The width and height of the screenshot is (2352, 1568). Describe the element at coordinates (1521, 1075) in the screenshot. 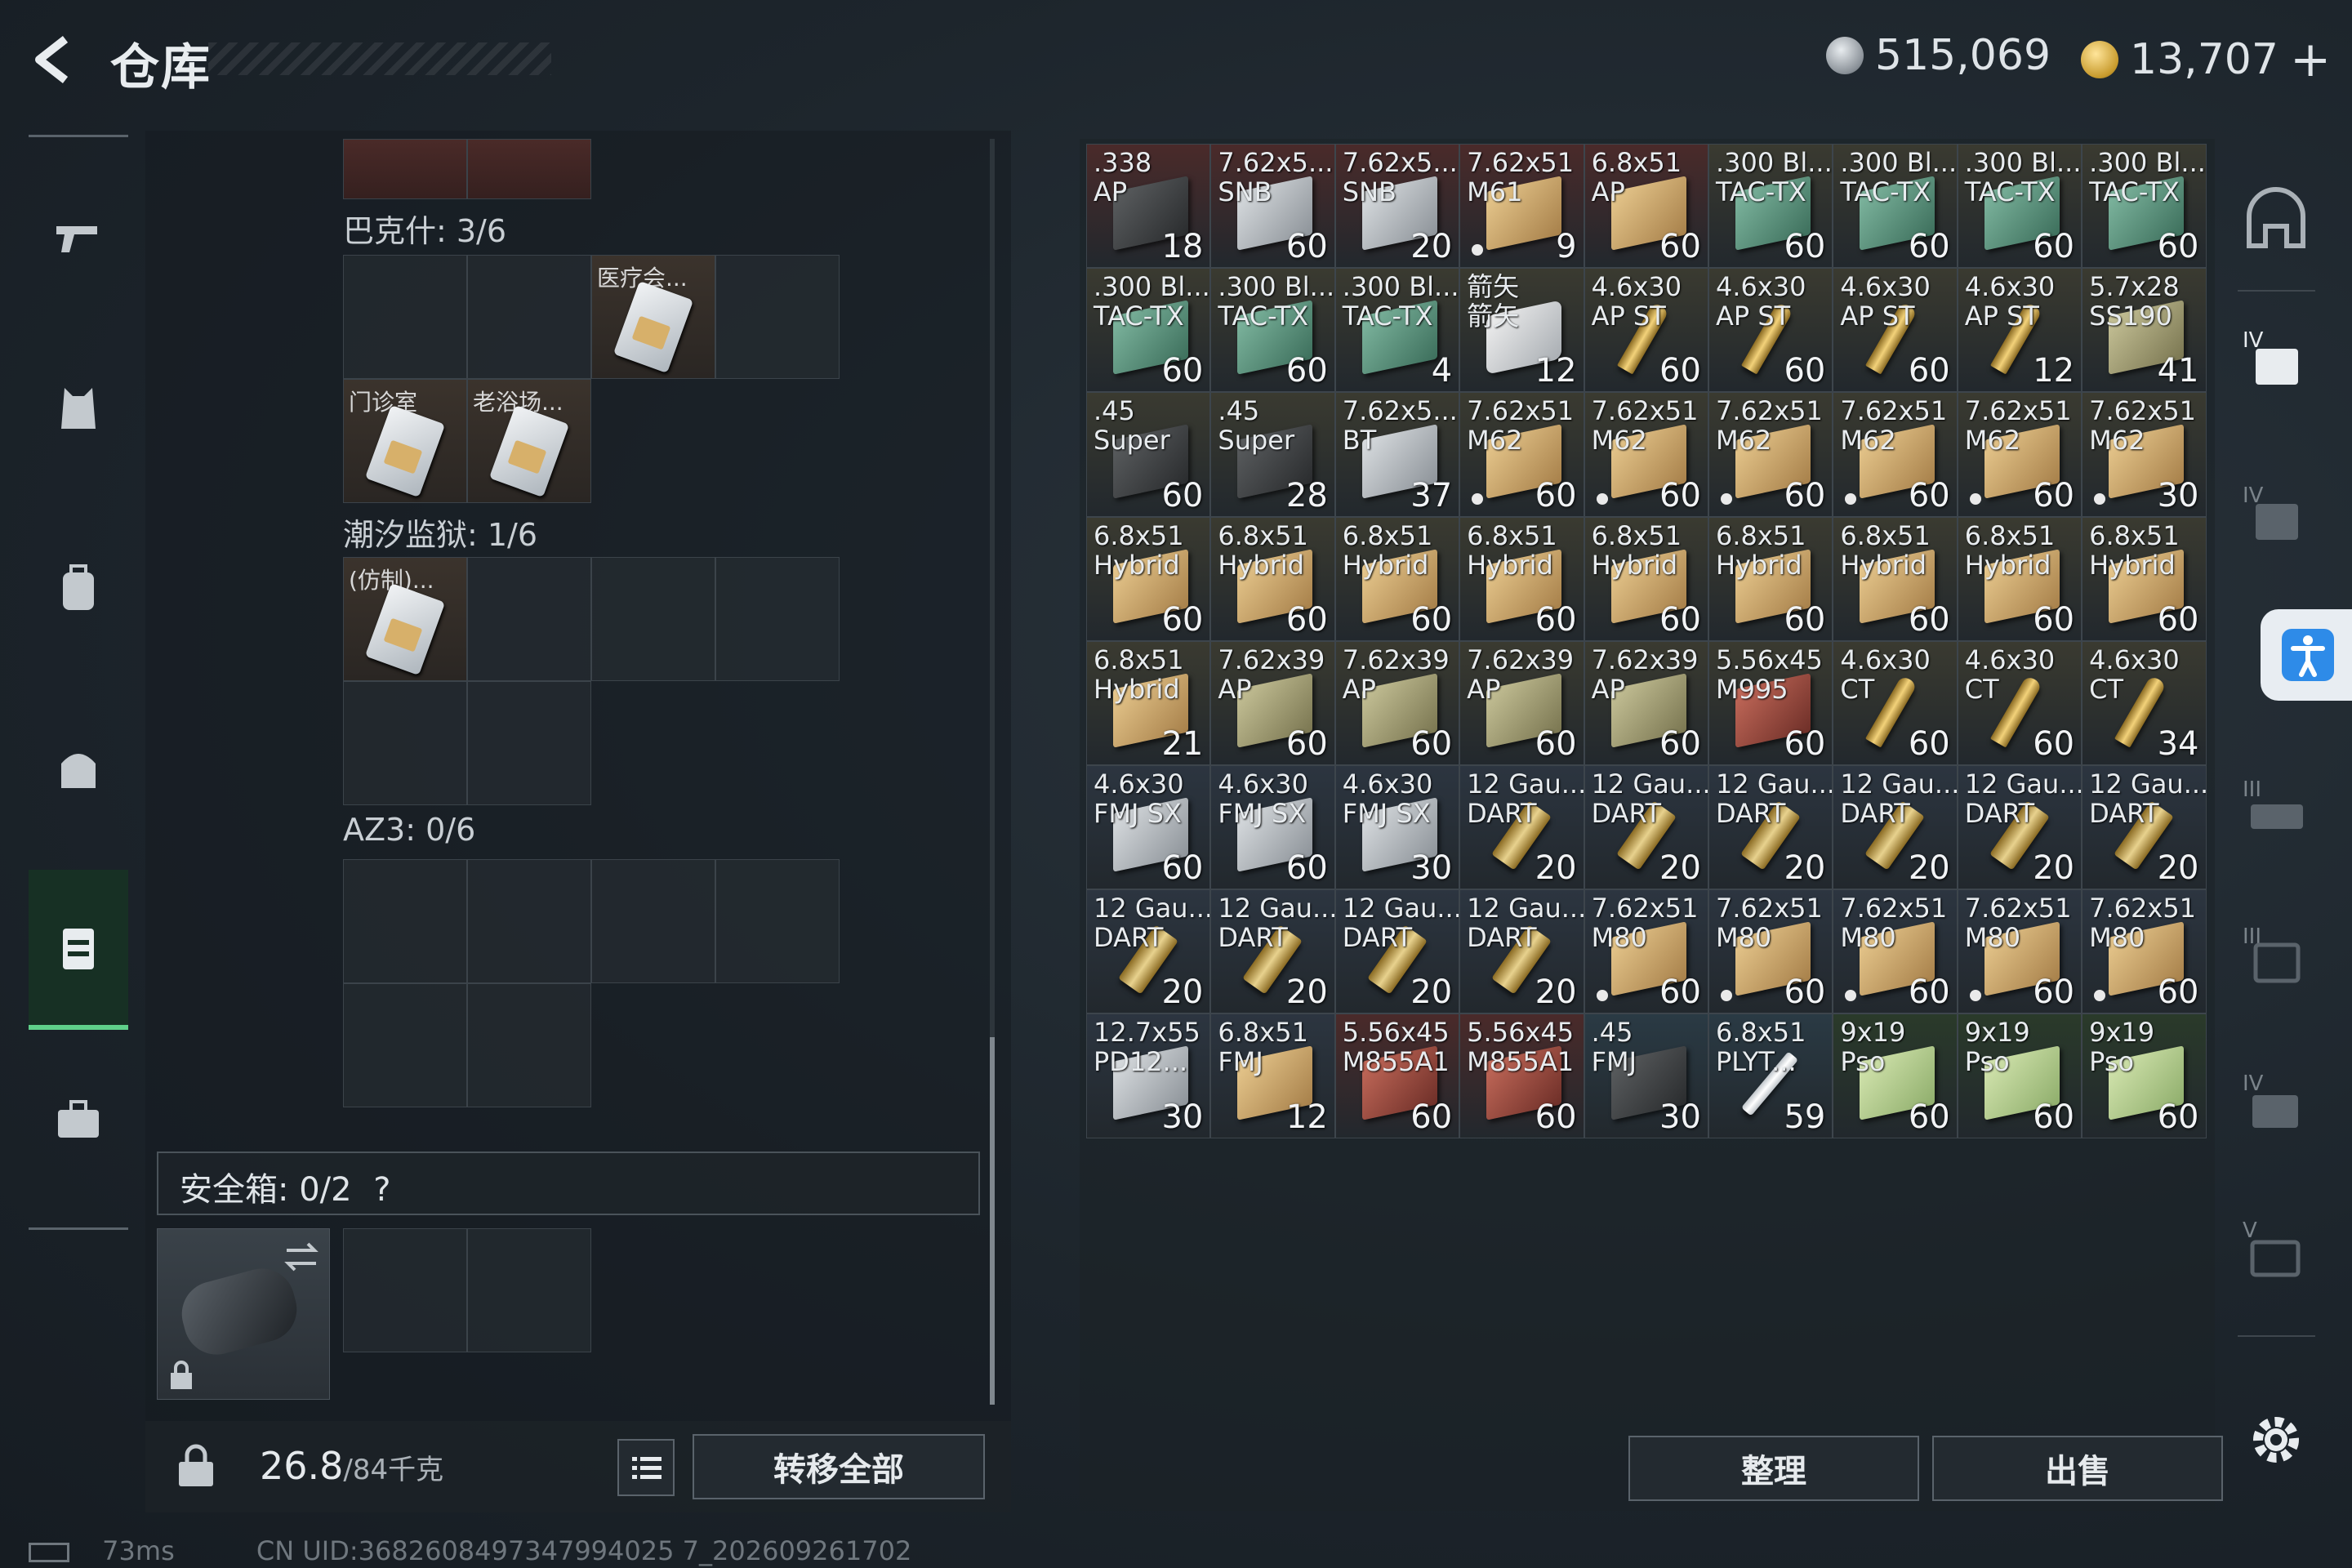

I see `ammo-item: 5.56x45 M855A1 60` at that location.